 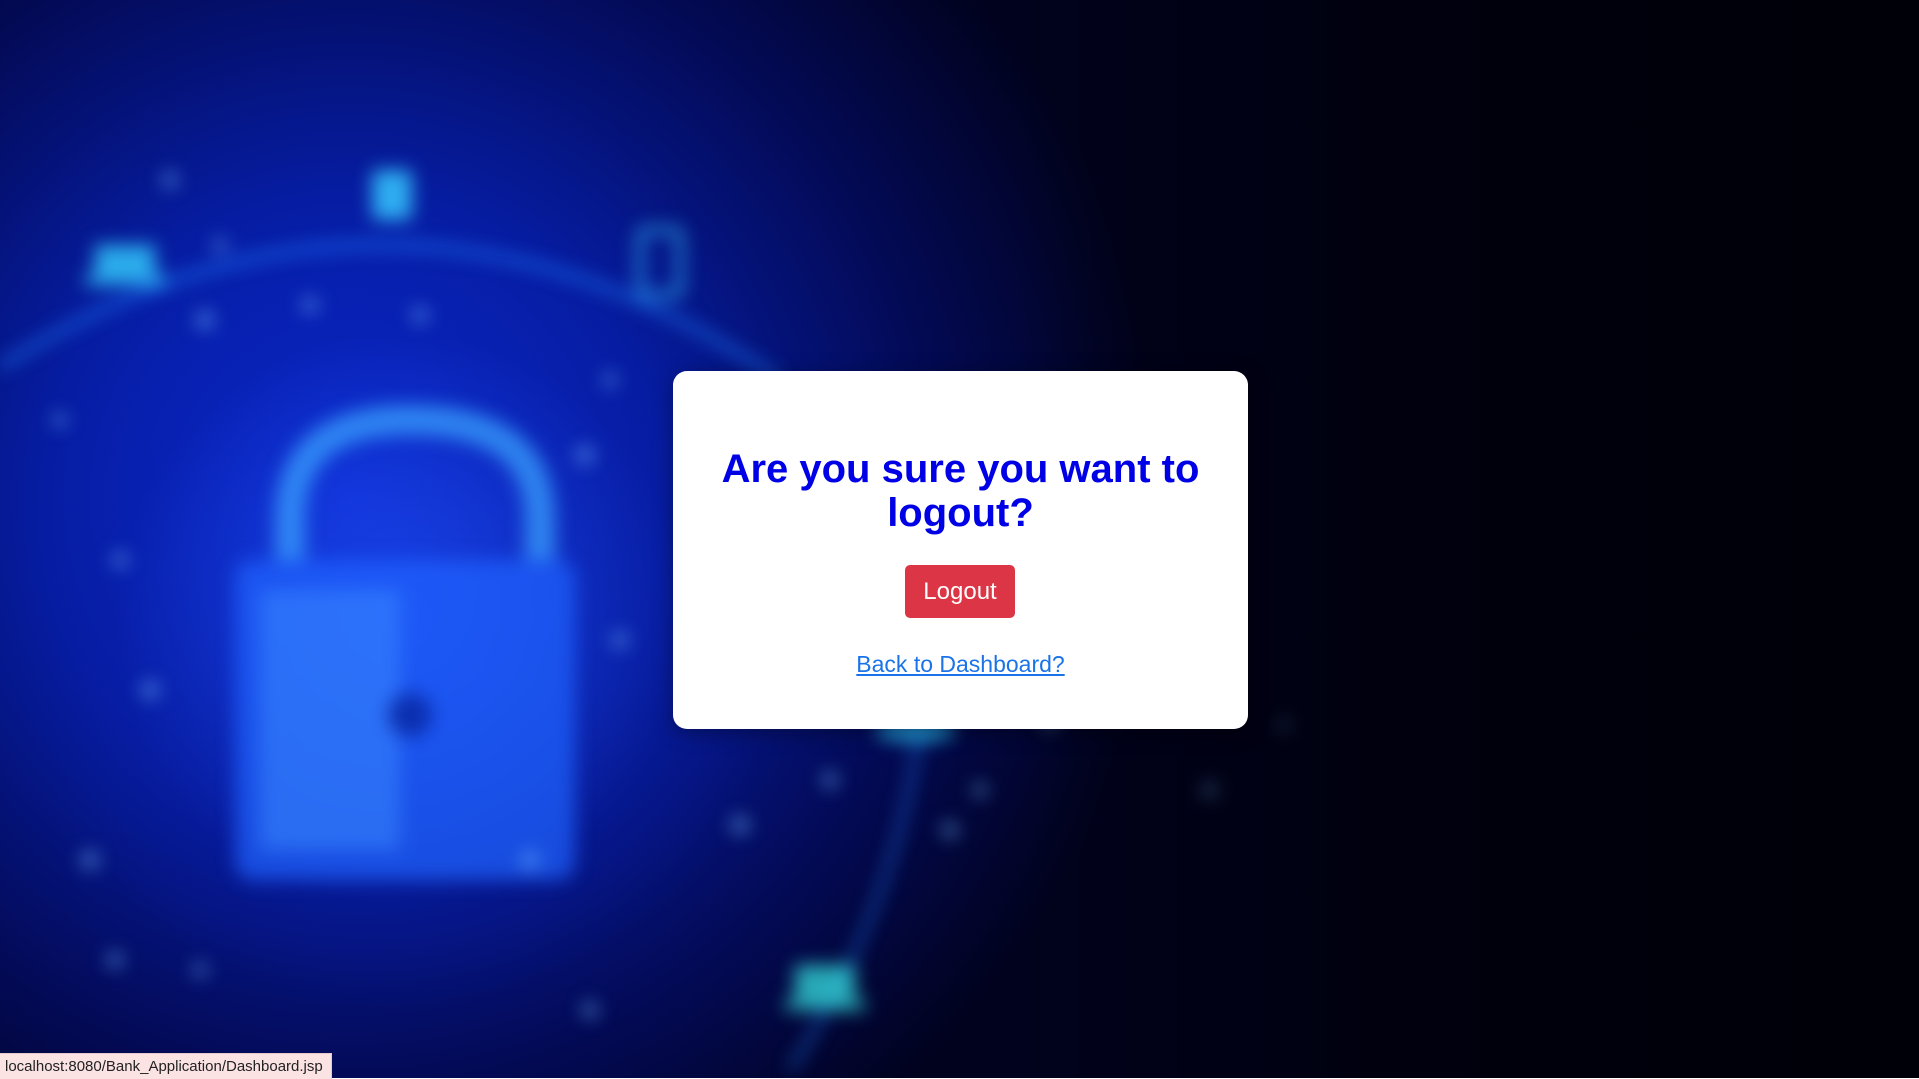 I want to click on laptop-icon-bottom, so click(x=825, y=987).